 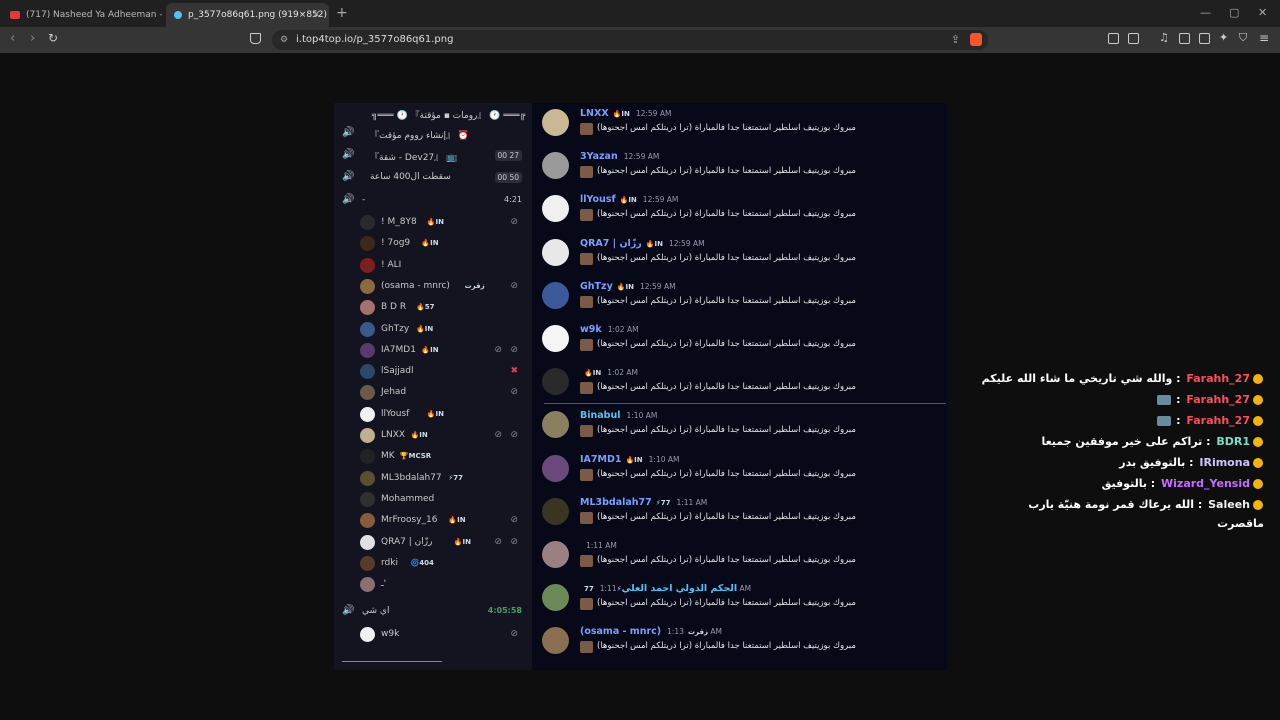 What do you see at coordinates (432, 114) in the screenshot?
I see `category-header: ╔═══ 🕐 『رومات ▪ مؤقتة』 🕐 ═══╗` at bounding box center [432, 114].